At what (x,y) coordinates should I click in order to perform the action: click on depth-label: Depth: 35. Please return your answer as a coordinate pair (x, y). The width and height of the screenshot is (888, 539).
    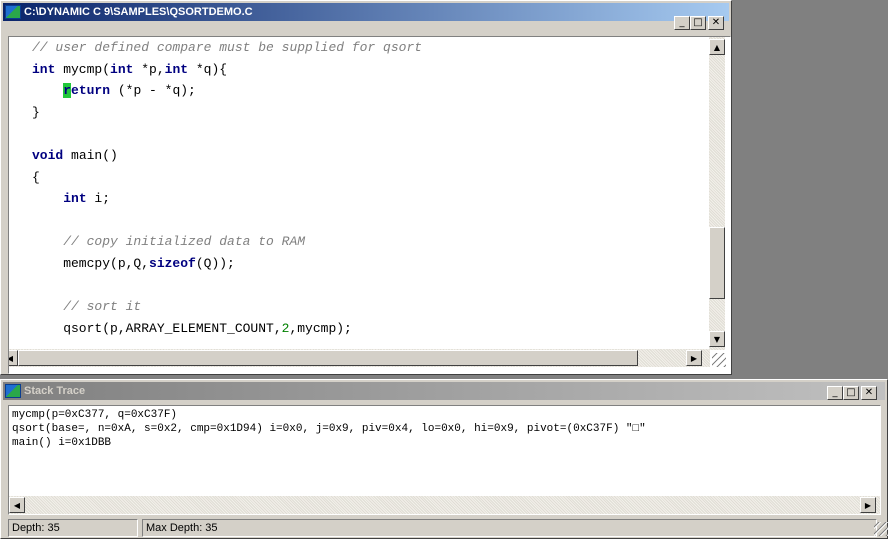
    Looking at the image, I should click on (36, 528).